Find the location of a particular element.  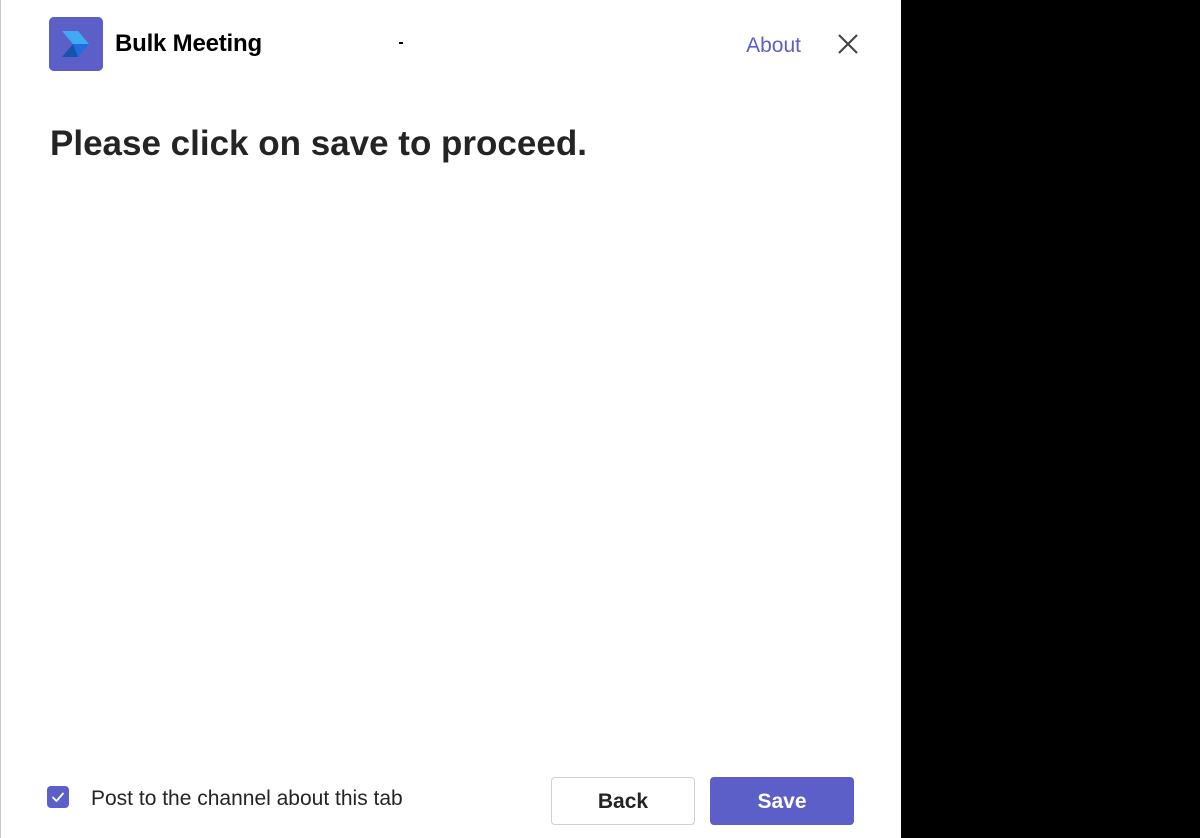

save-button: Save is located at coordinates (782, 801).